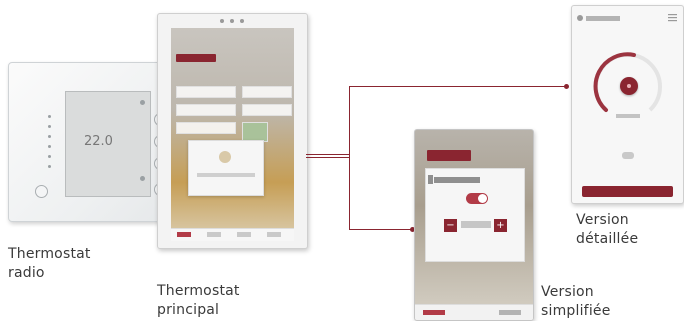  Describe the element at coordinates (629, 86) in the screenshot. I see `dial-knob` at that location.